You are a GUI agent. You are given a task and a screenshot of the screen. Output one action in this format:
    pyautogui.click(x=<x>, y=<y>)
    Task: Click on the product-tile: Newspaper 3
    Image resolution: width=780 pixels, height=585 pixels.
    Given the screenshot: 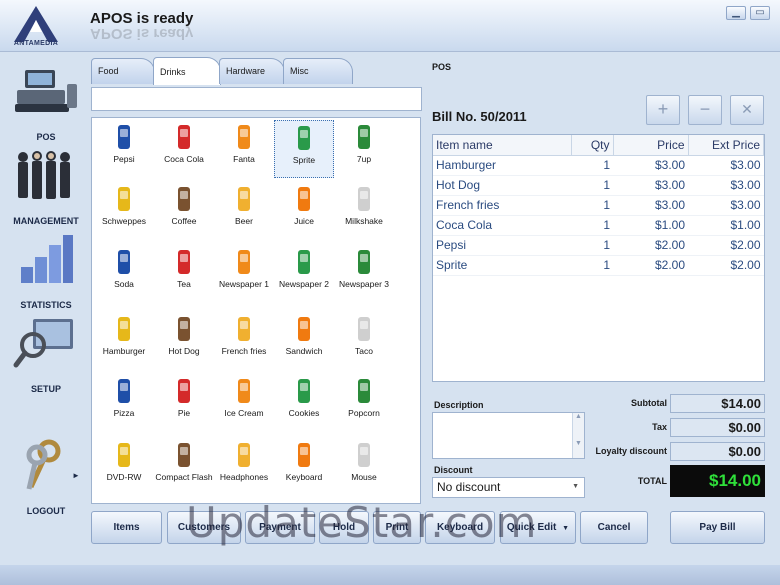 What is the action you would take?
    pyautogui.click(x=364, y=274)
    